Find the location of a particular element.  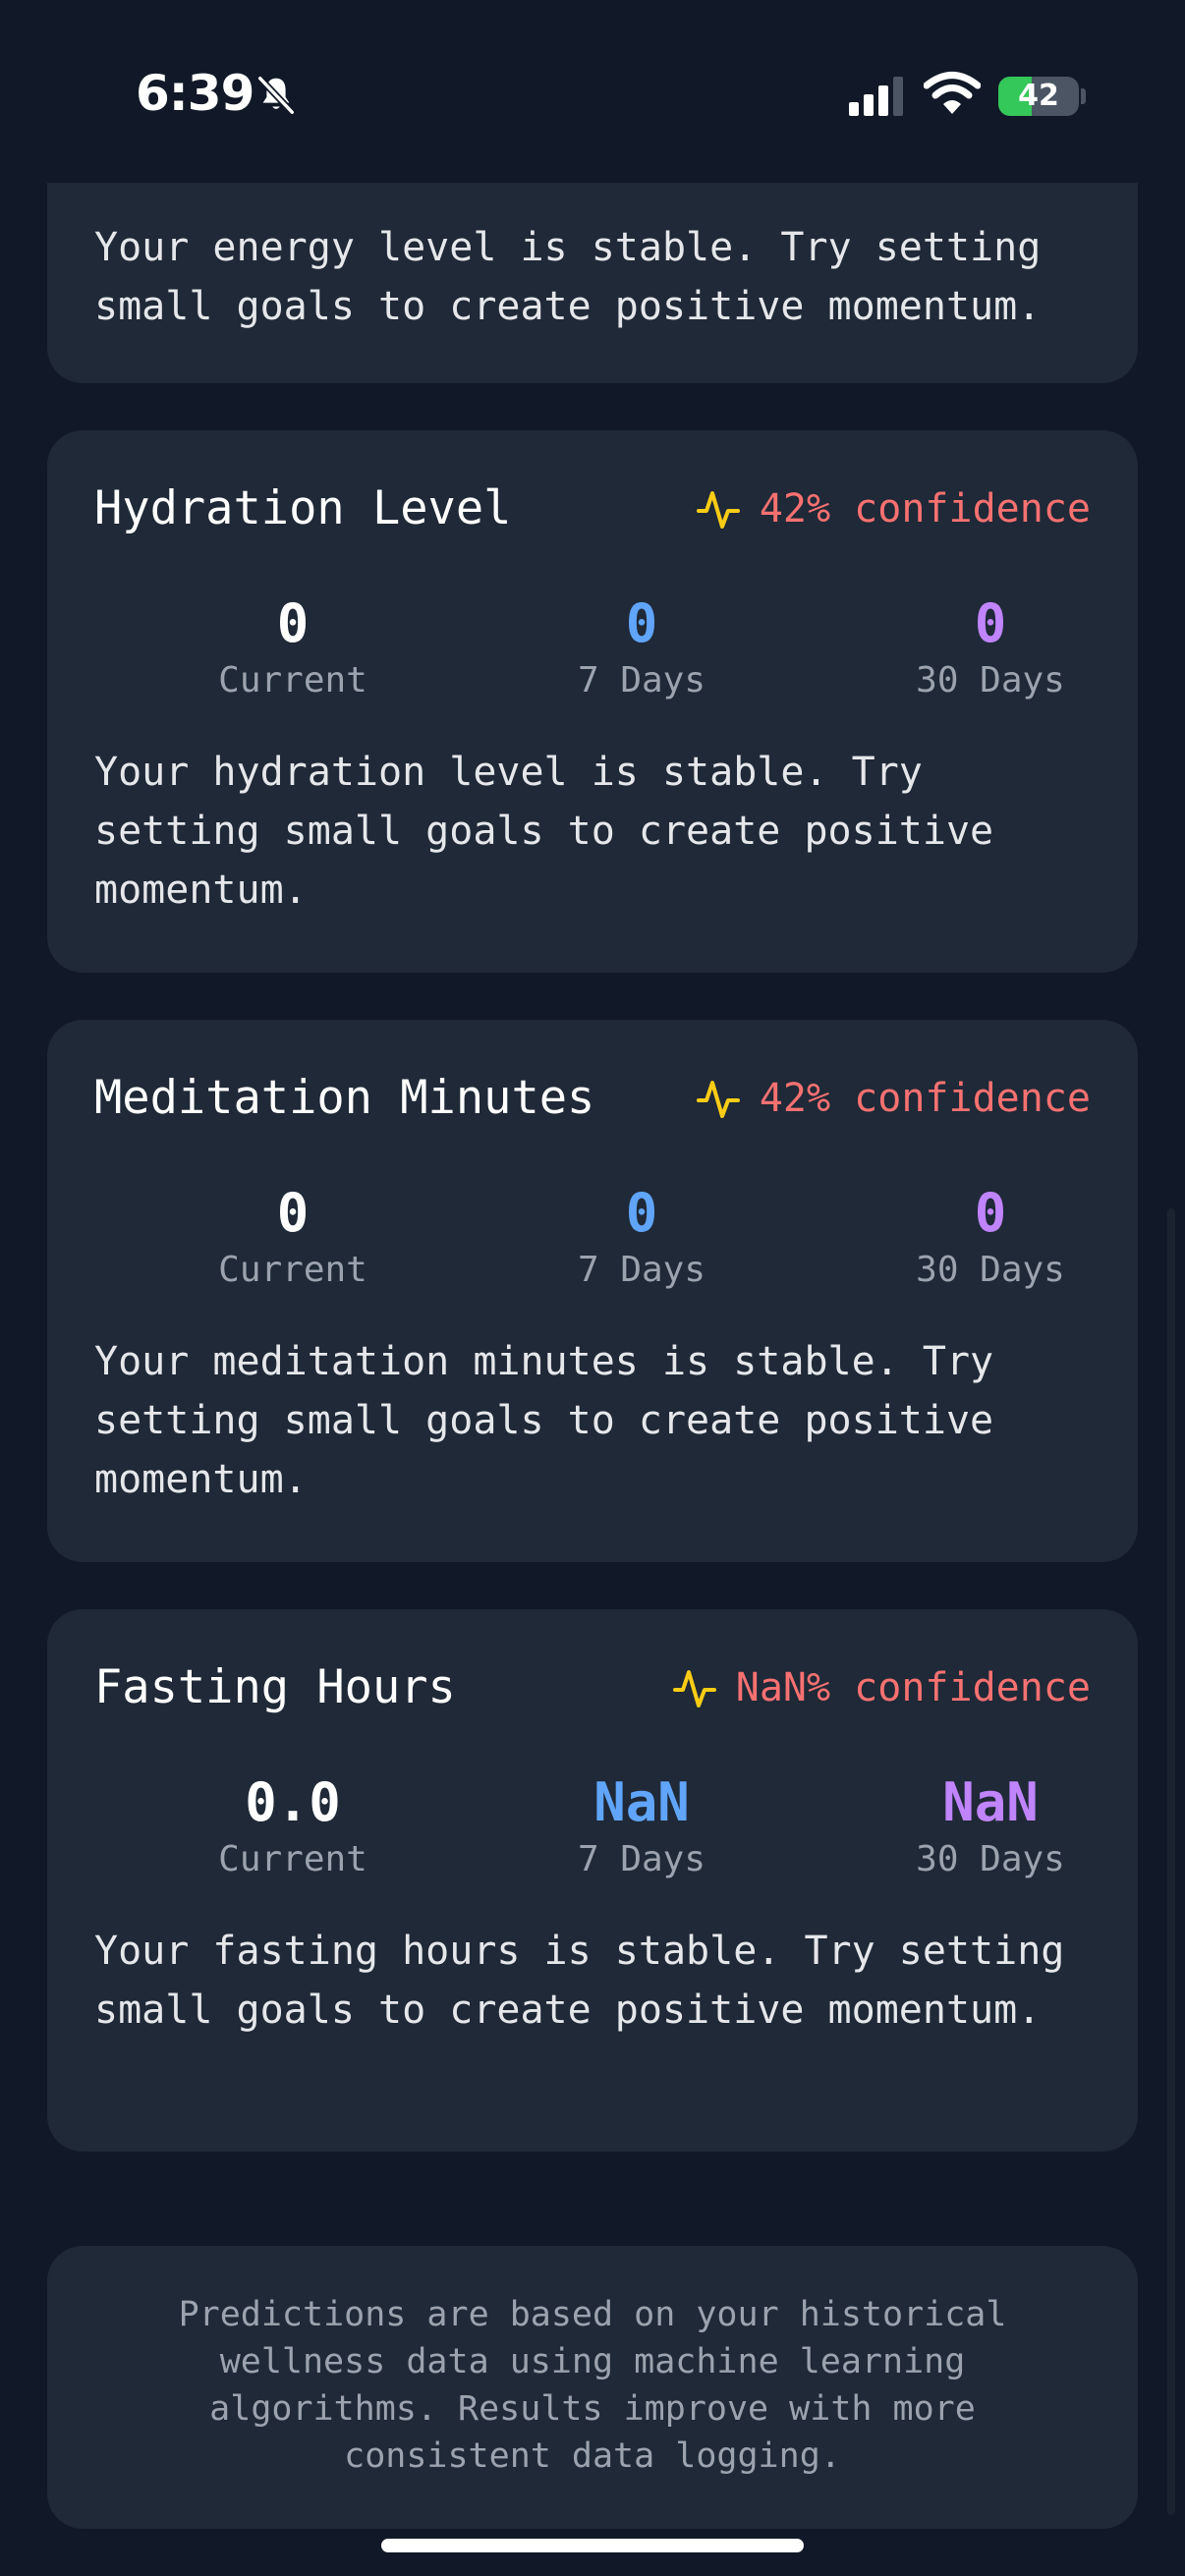

metric-30-days-value: NaN is located at coordinates (991, 1802).